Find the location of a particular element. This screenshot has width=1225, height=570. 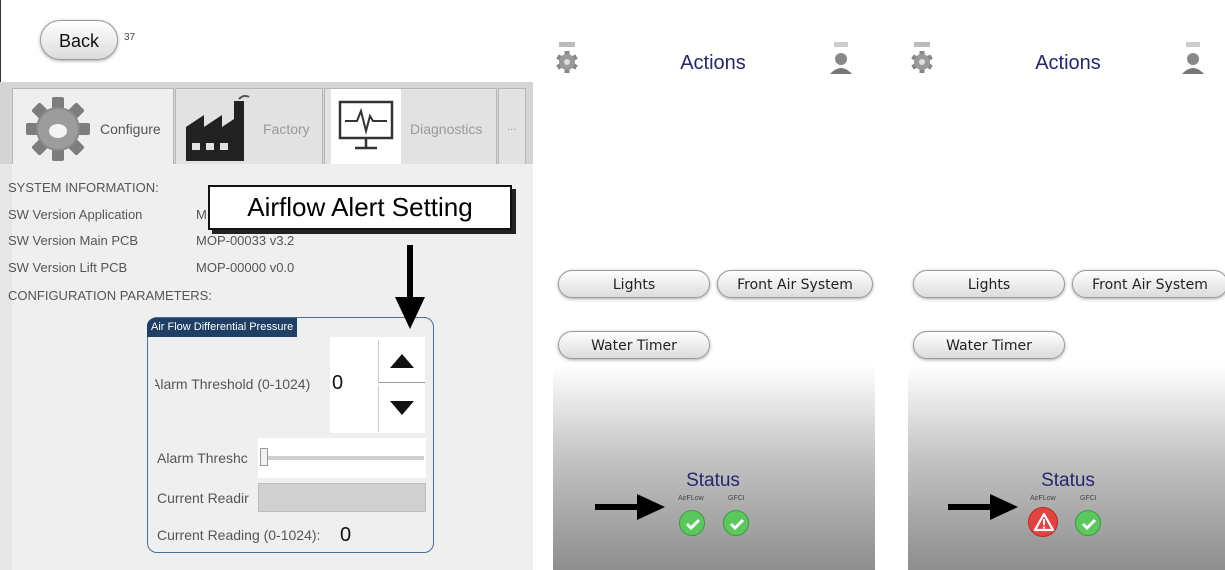

alarm-threshold-label: Alarm Threshold (0-1024) is located at coordinates (233, 384).